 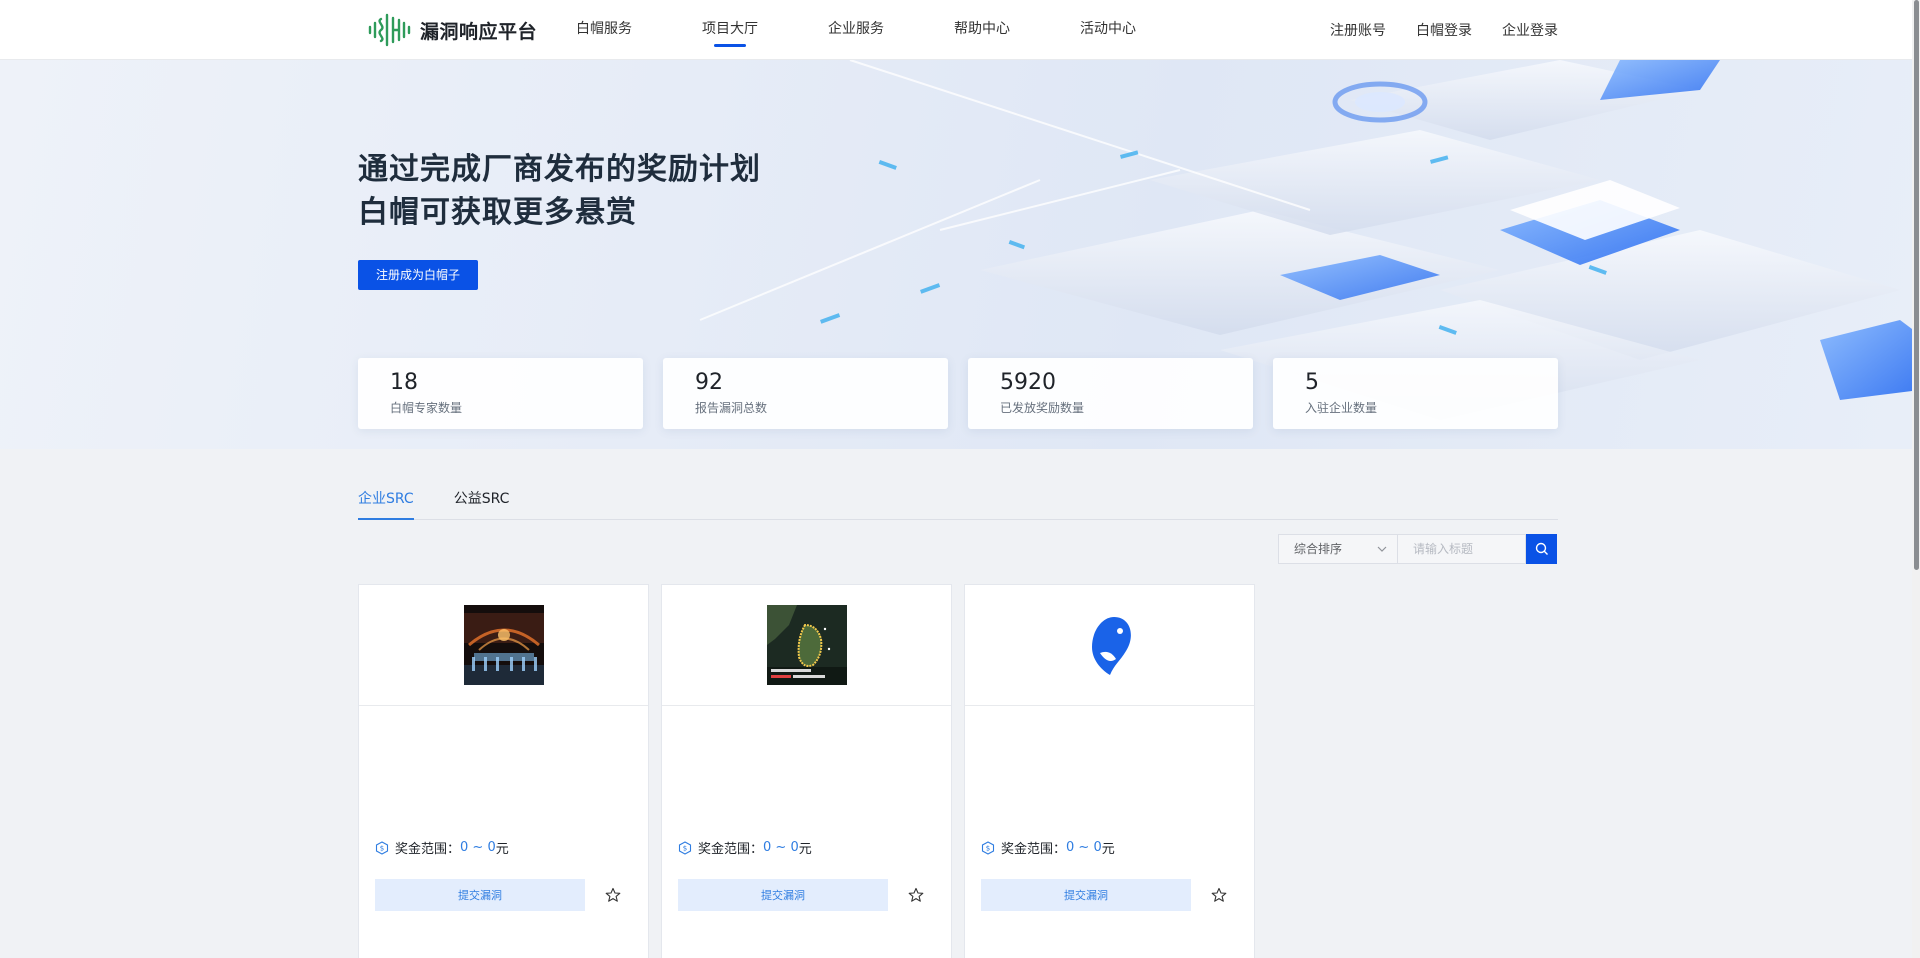 I want to click on stat-label: 报告漏洞总数, so click(x=731, y=408).